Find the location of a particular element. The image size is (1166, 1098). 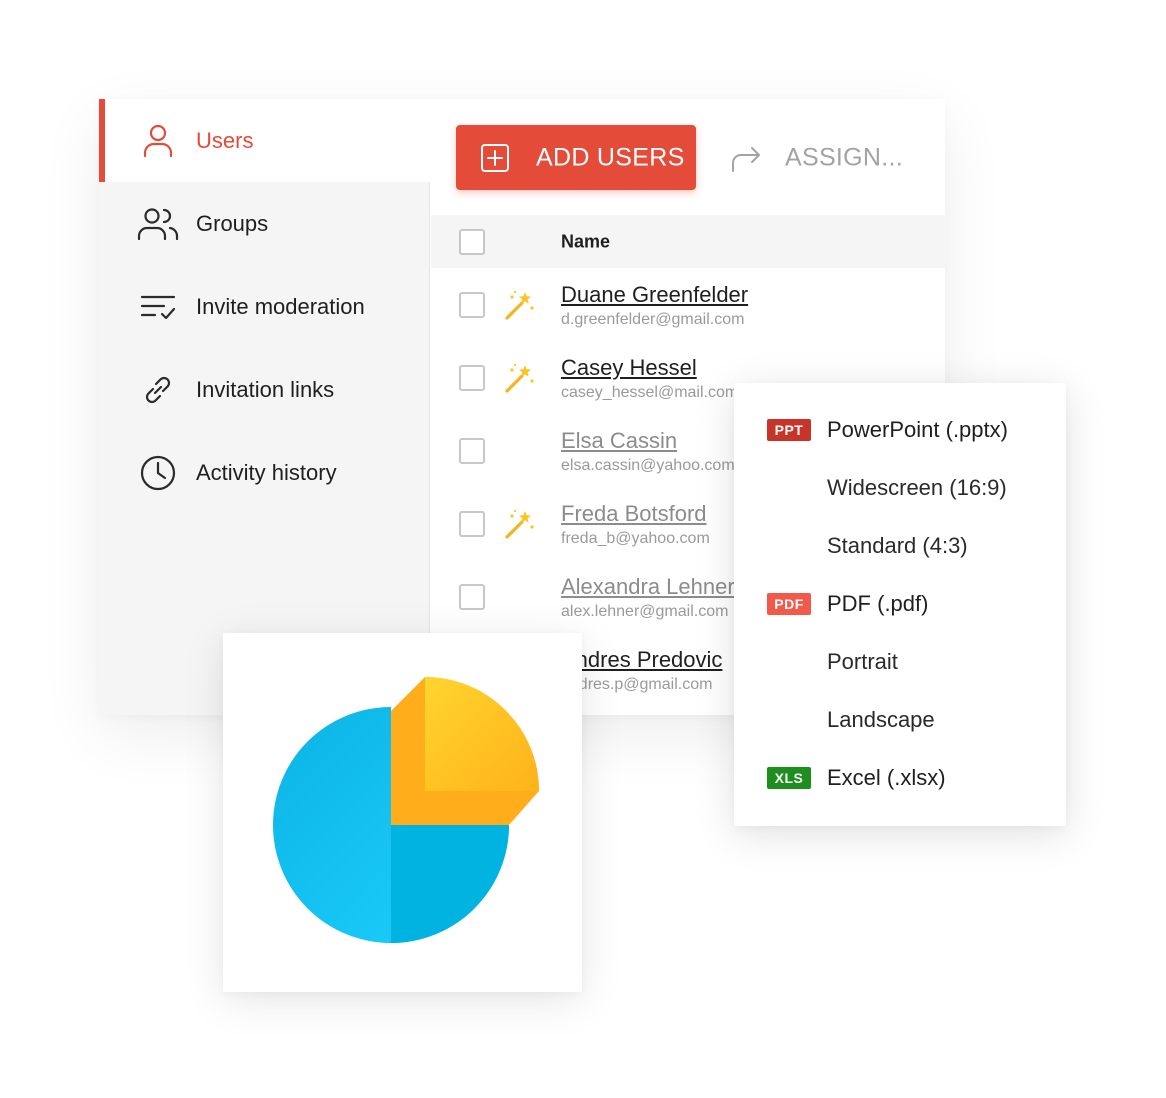

add-users-label: ADD USERS is located at coordinates (610, 157).